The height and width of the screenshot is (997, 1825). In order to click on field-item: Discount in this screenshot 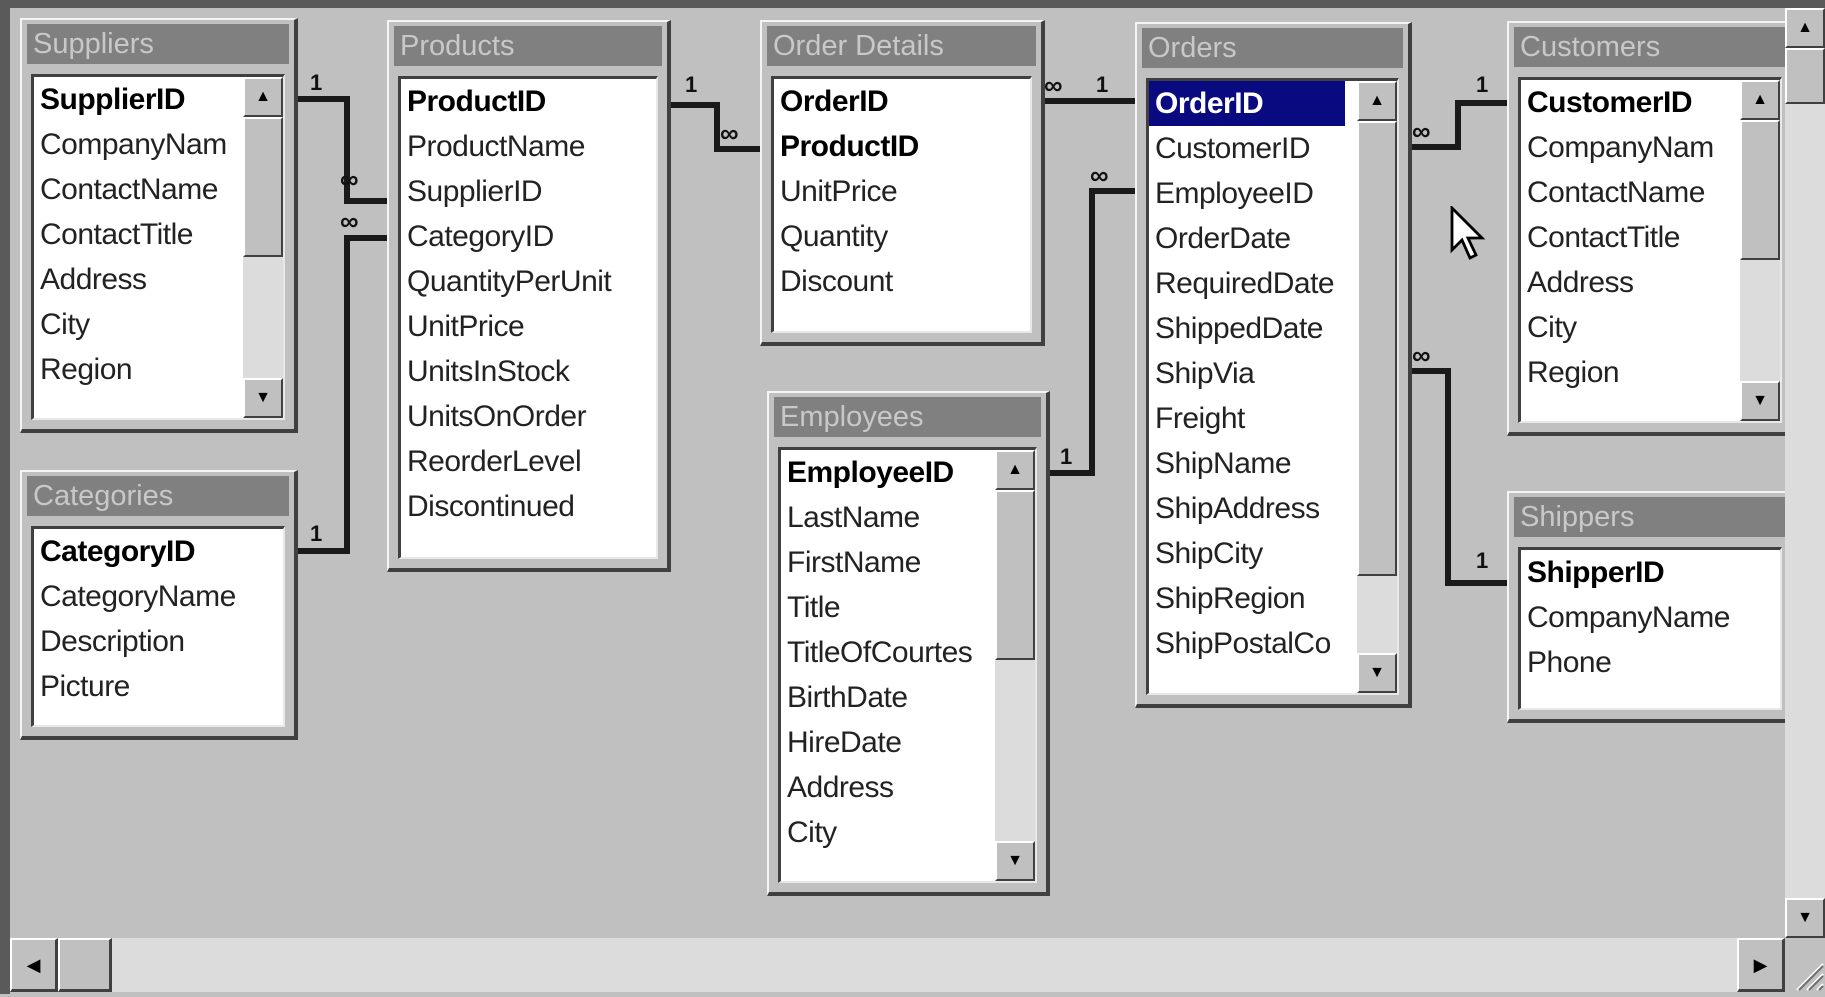, I will do `click(902, 281)`.